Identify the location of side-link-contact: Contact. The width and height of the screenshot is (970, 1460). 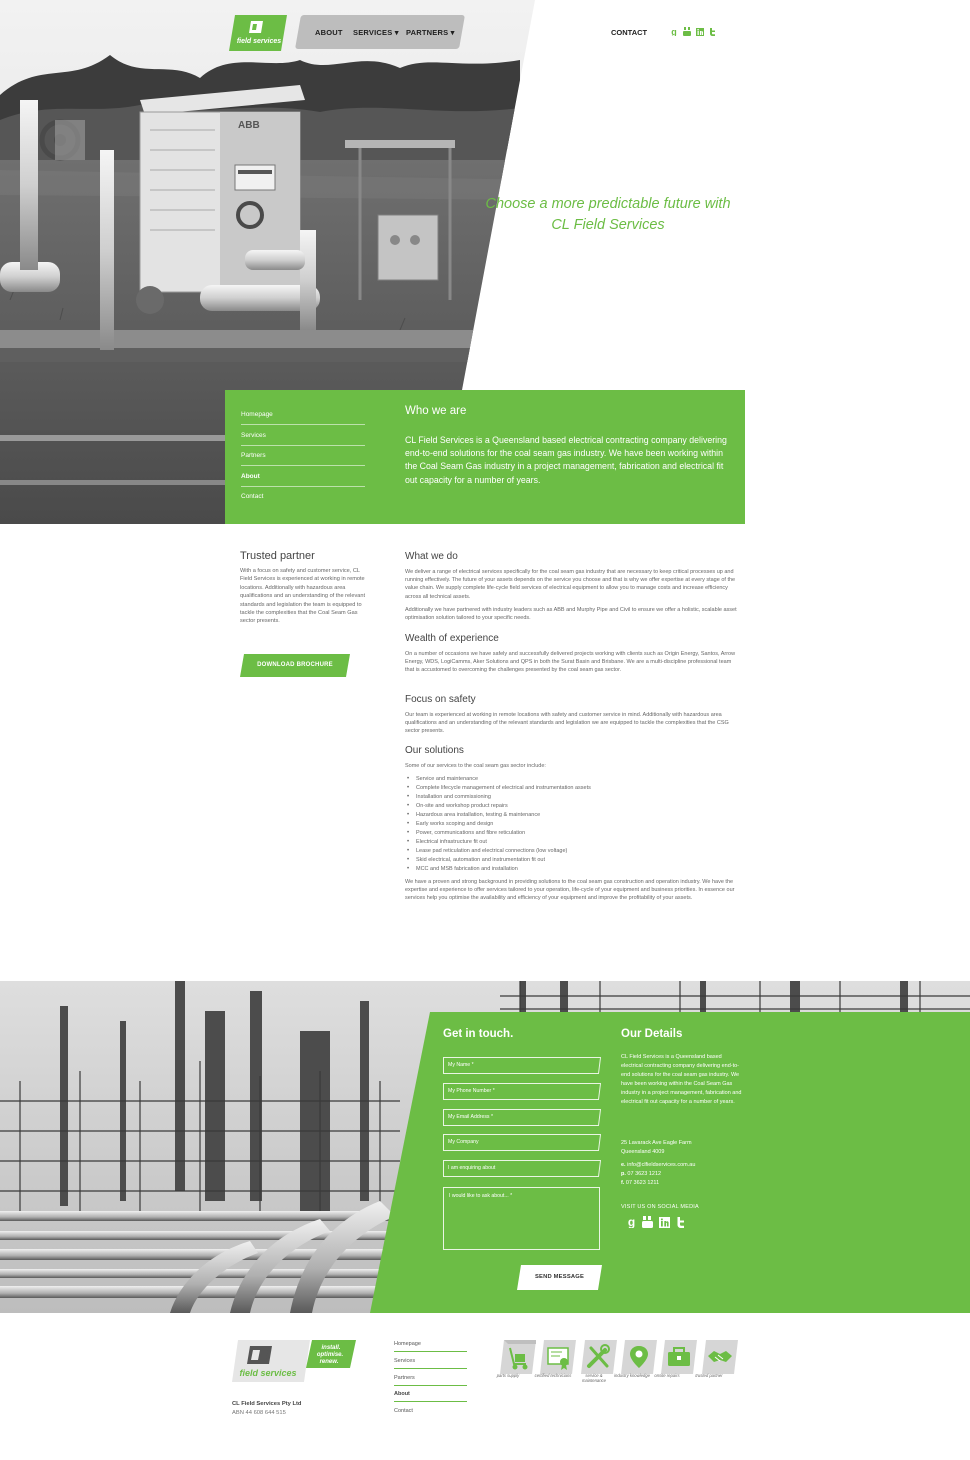
(303, 499).